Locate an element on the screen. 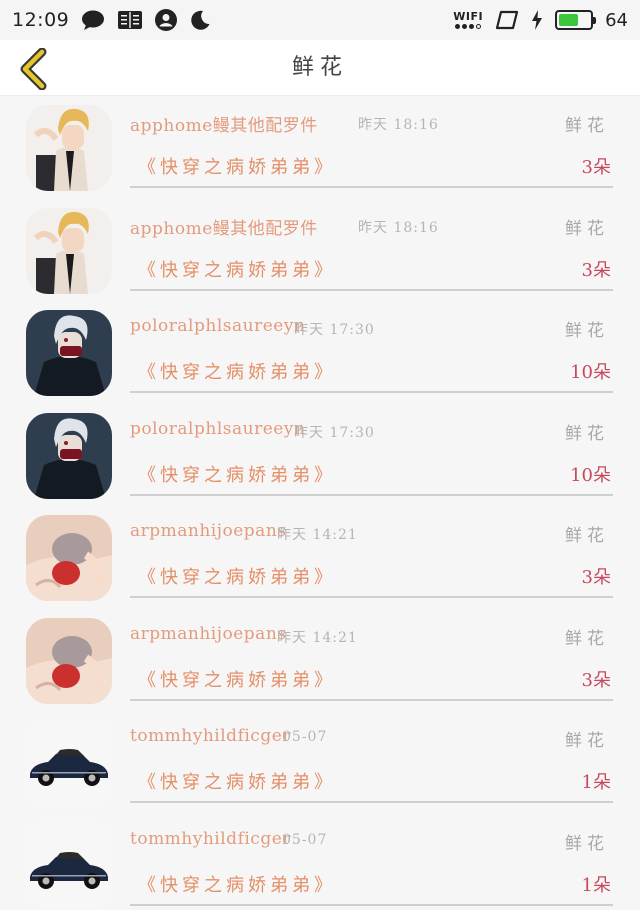 The width and height of the screenshot is (640, 910). header-bar: 鲜花 is located at coordinates (320, 68).